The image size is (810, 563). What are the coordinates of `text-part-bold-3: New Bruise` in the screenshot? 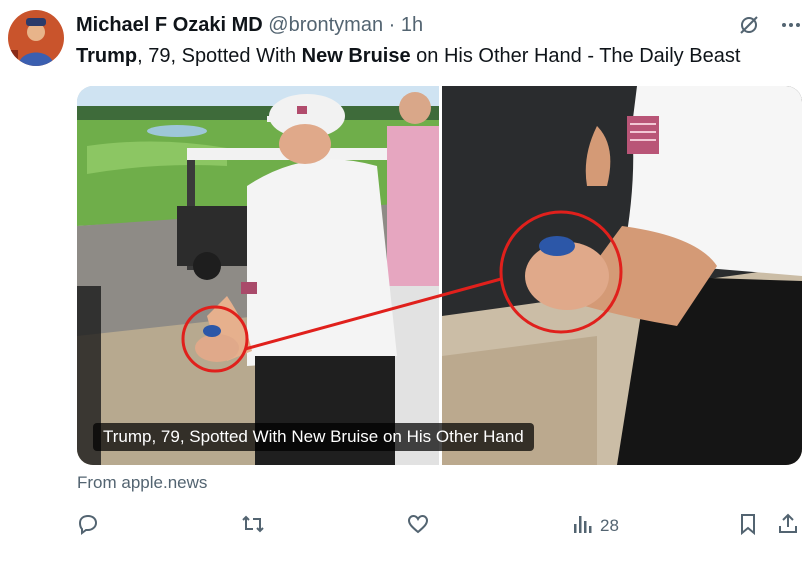 It's located at (356, 56).